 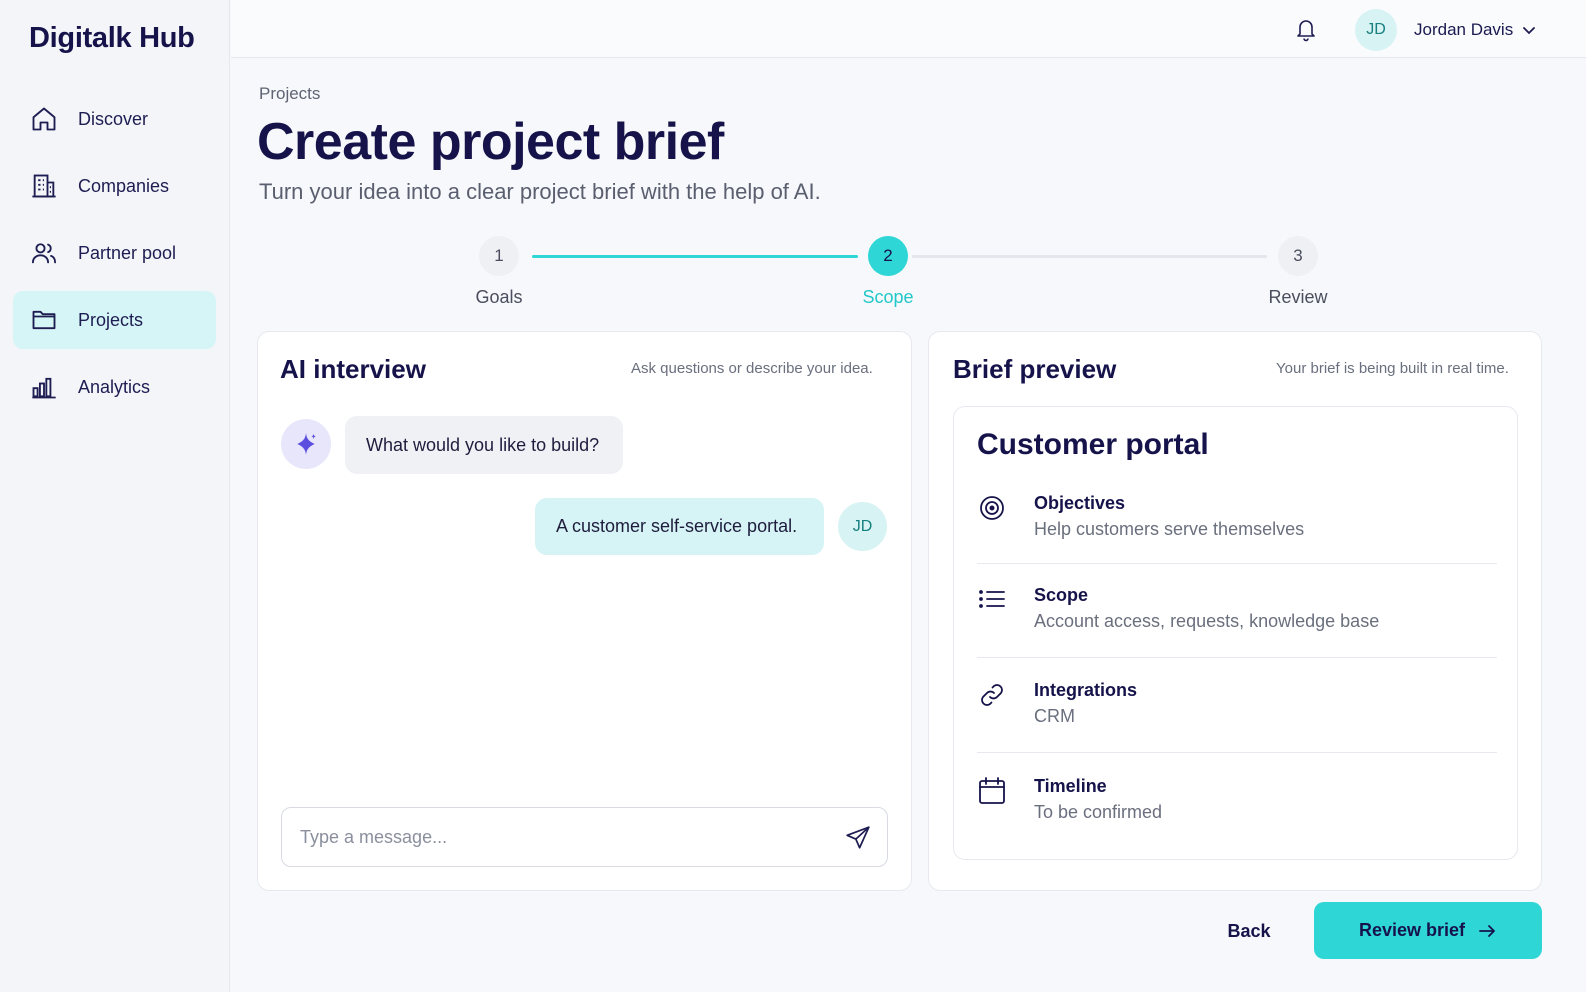 I want to click on brief-row-value: To be confirmed, so click(x=1098, y=812).